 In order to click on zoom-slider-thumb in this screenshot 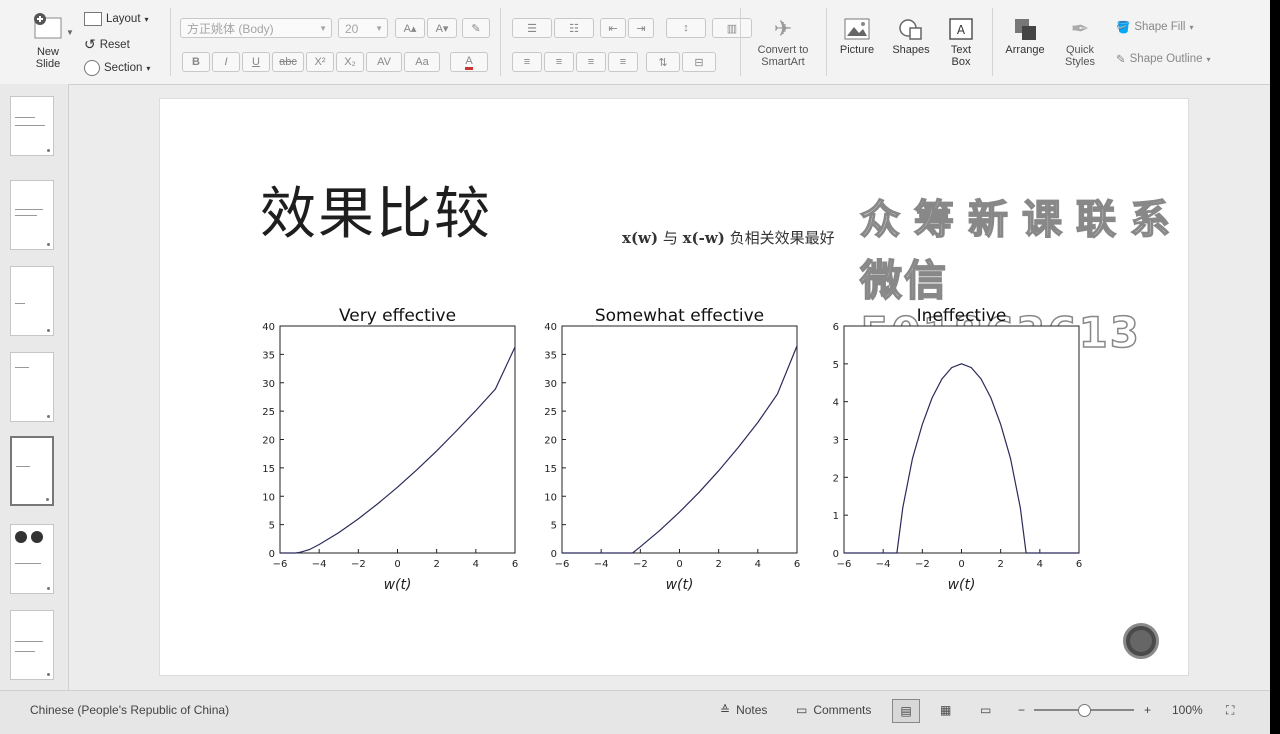, I will do `click(1084, 710)`.